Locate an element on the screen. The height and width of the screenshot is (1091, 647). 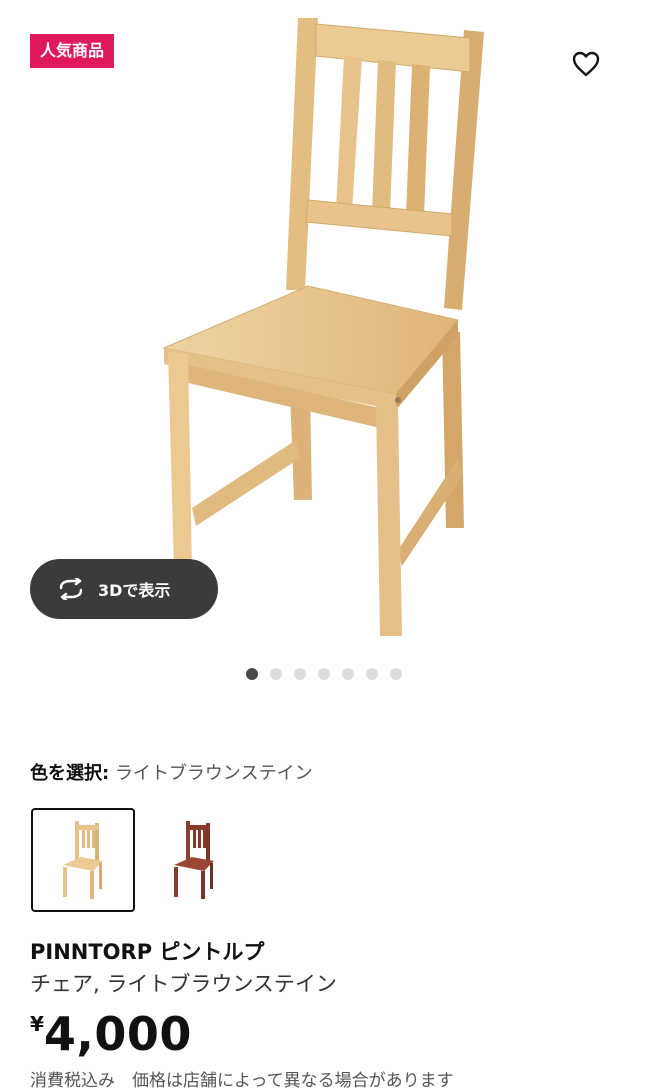
chair-thumbnail-red-brown is located at coordinates (194, 860).